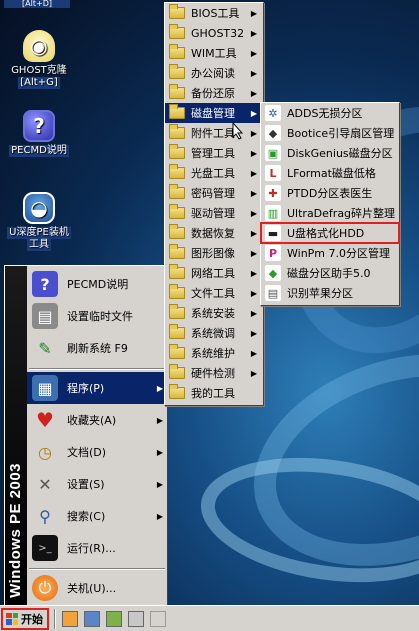  I want to click on desktop-icon-label-cut: [Alt+D], so click(37, 4).